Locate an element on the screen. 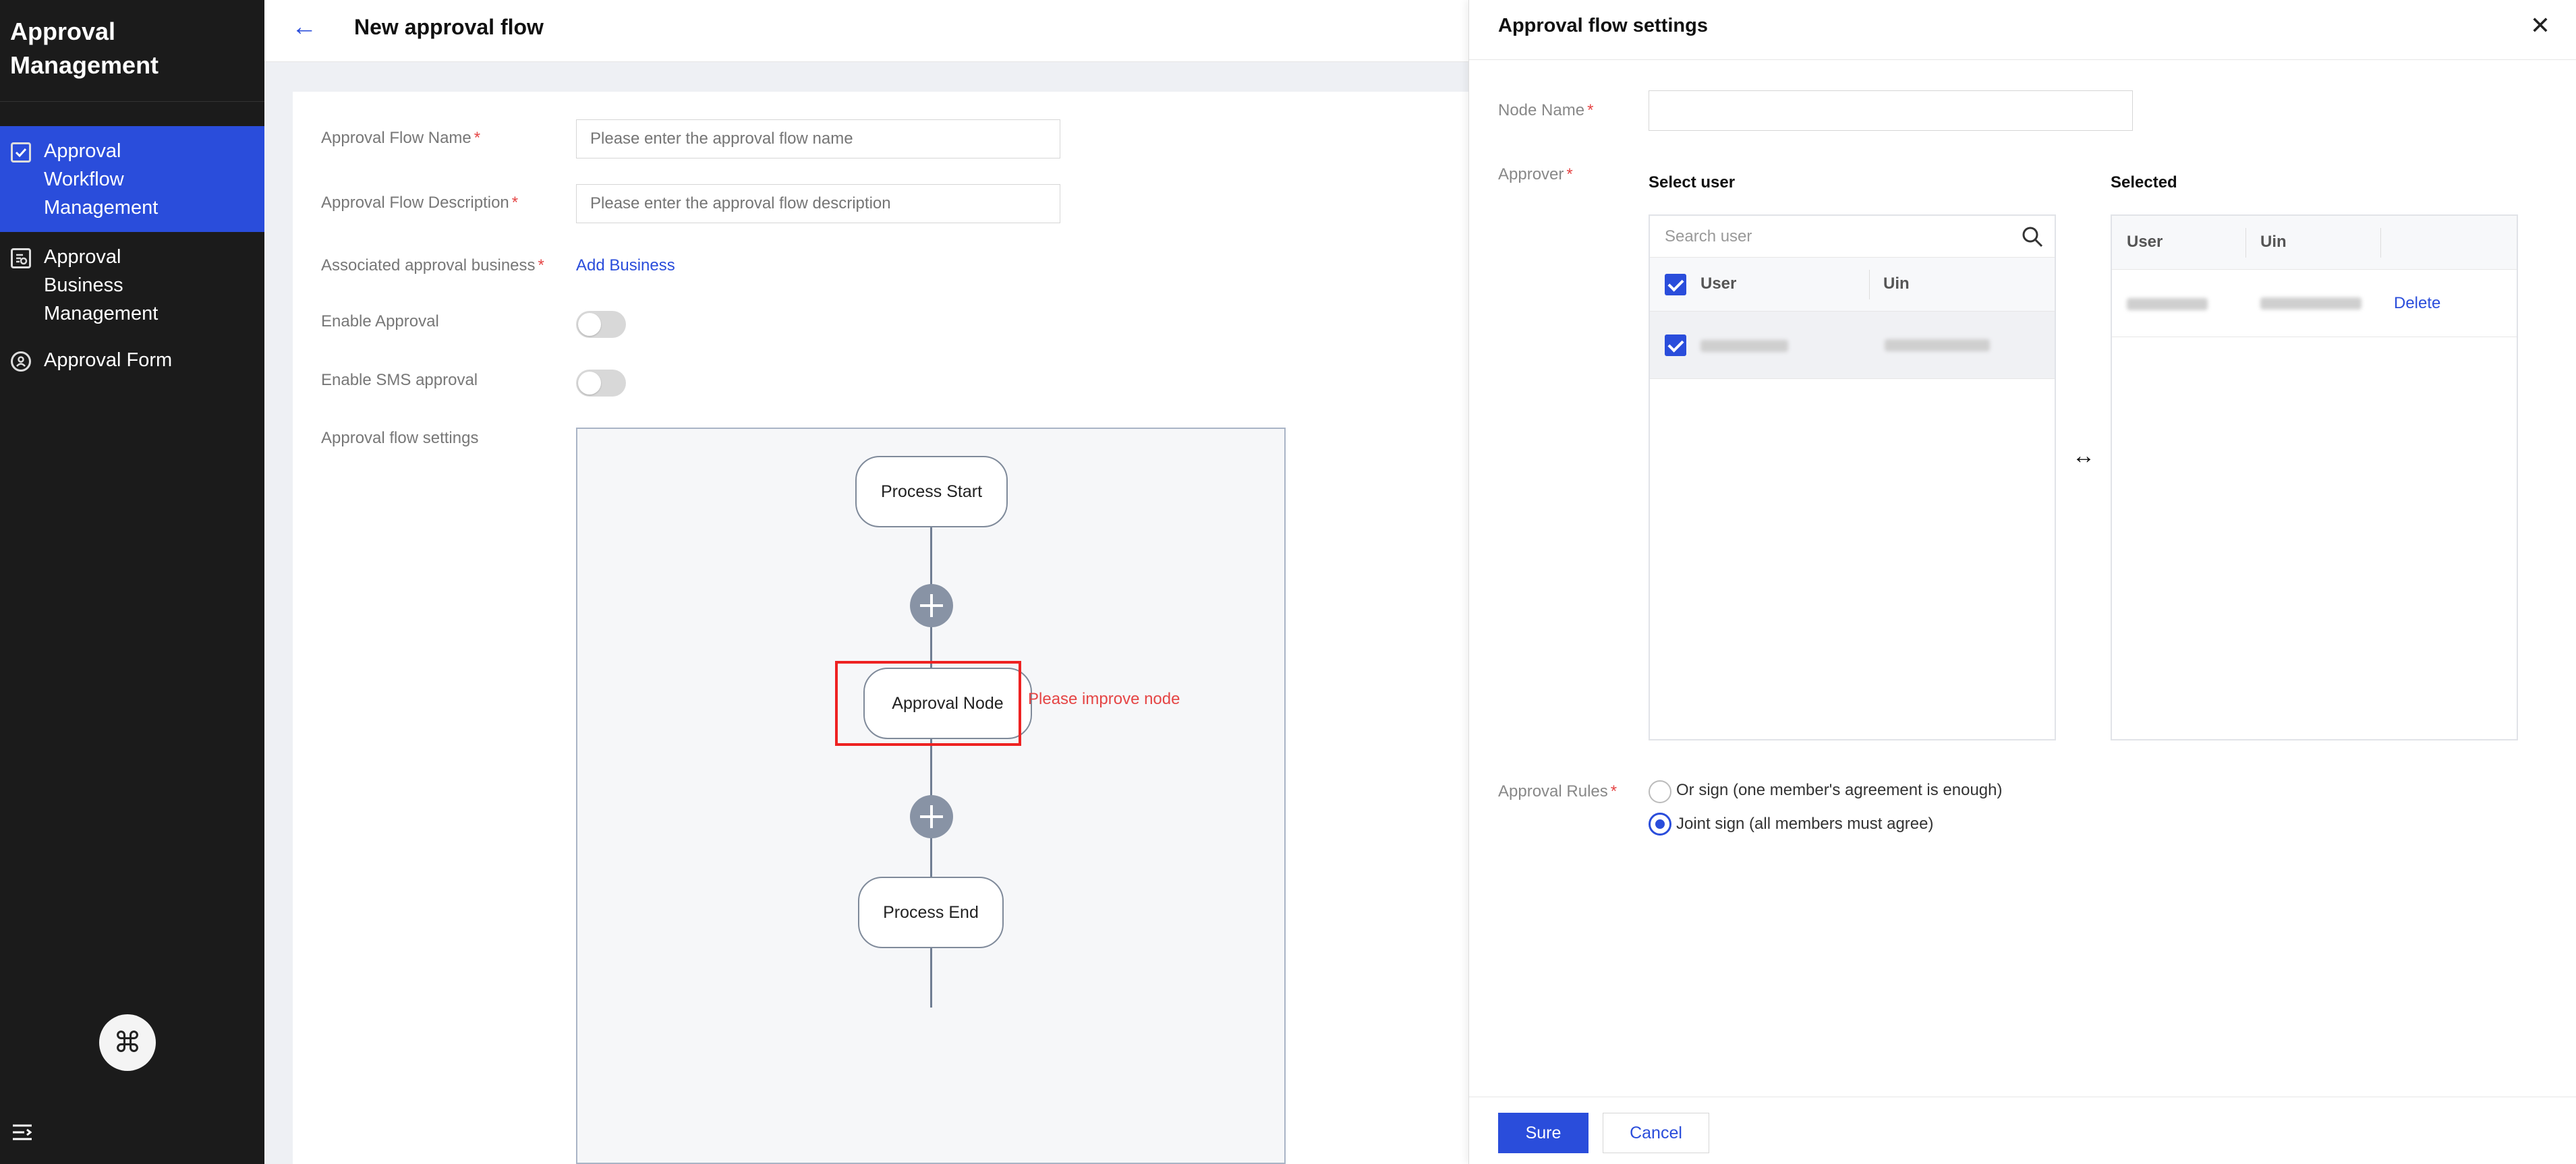 The image size is (2576, 1164). back-arrow-icon: ← is located at coordinates (308, 27).